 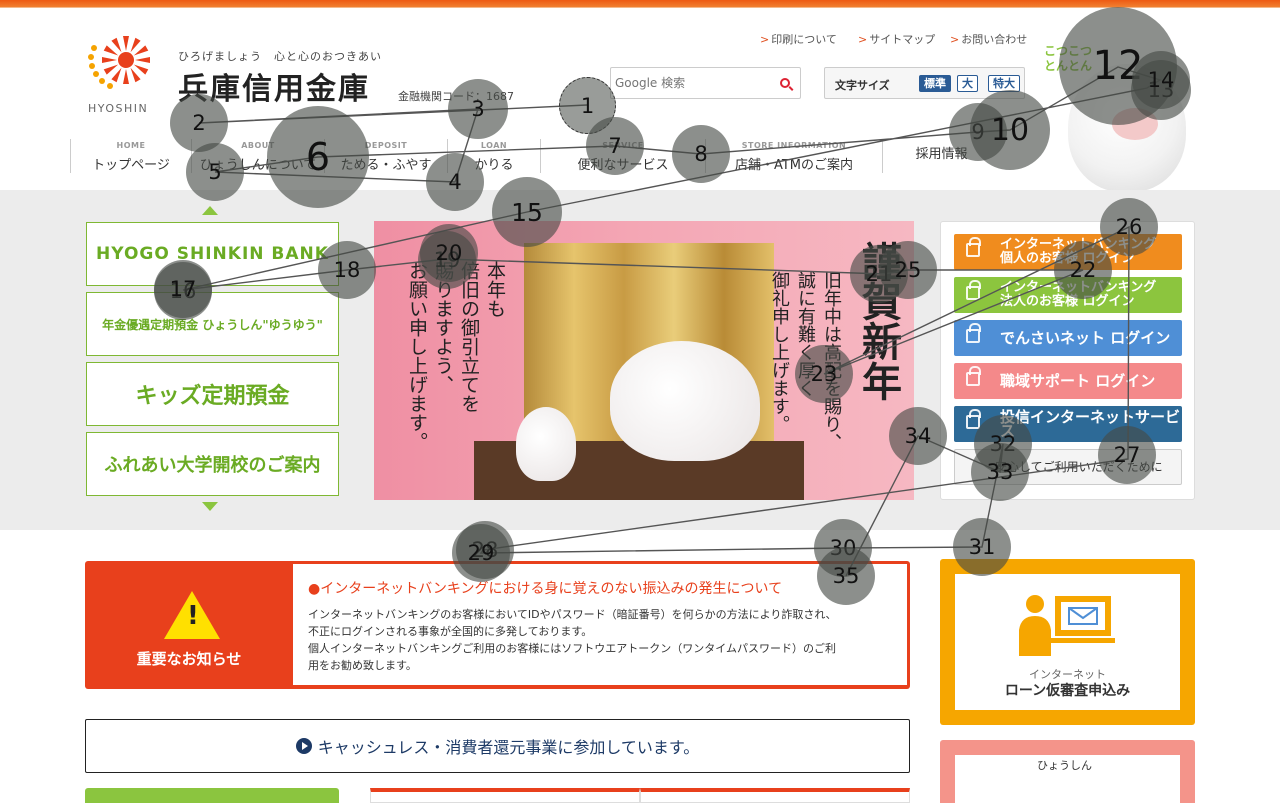 I want to click on marker: 6, so click(x=318, y=157).